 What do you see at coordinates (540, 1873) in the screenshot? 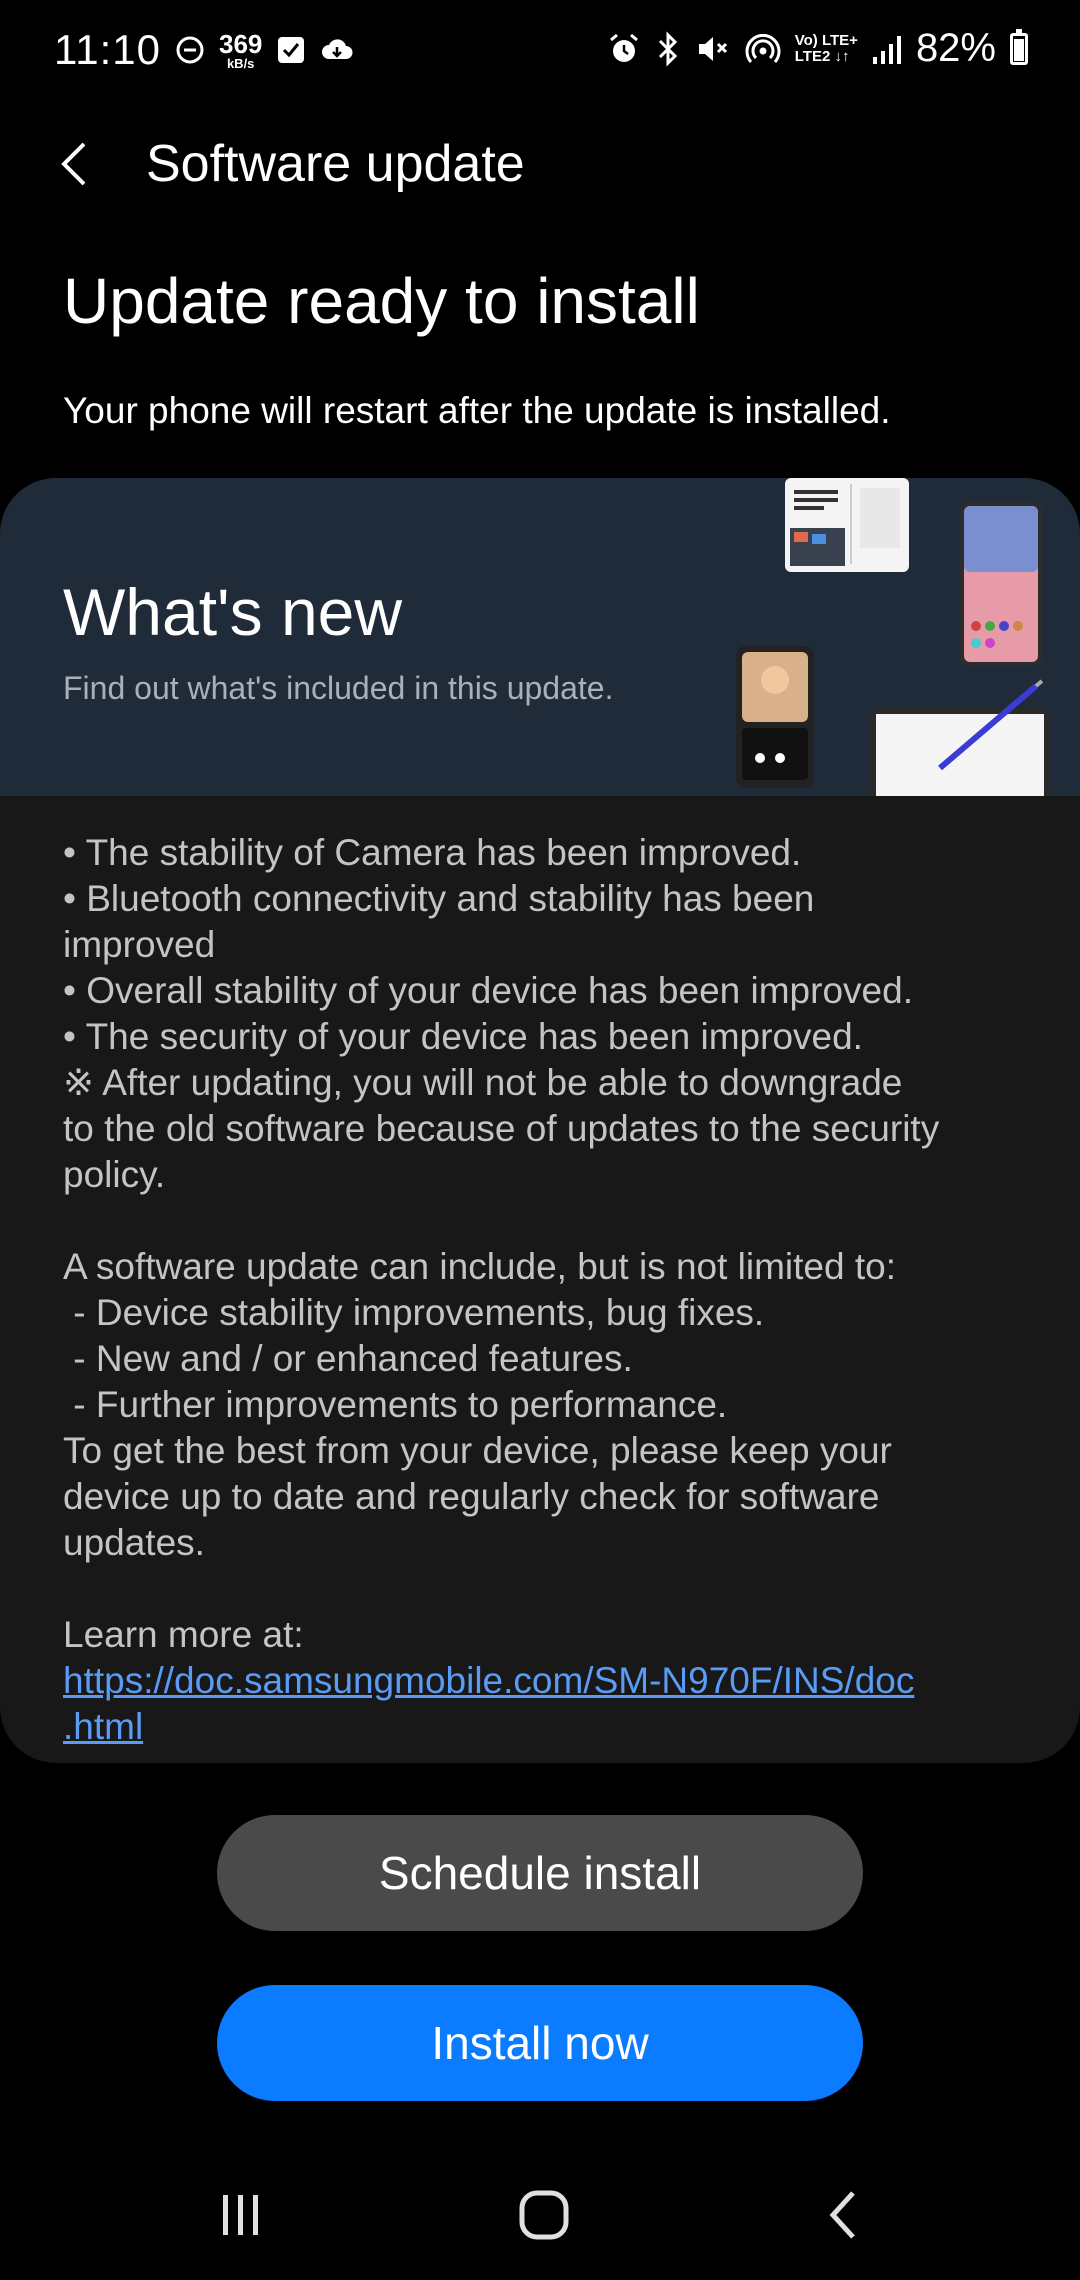
I see `schedule-install-button: Schedule install` at bounding box center [540, 1873].